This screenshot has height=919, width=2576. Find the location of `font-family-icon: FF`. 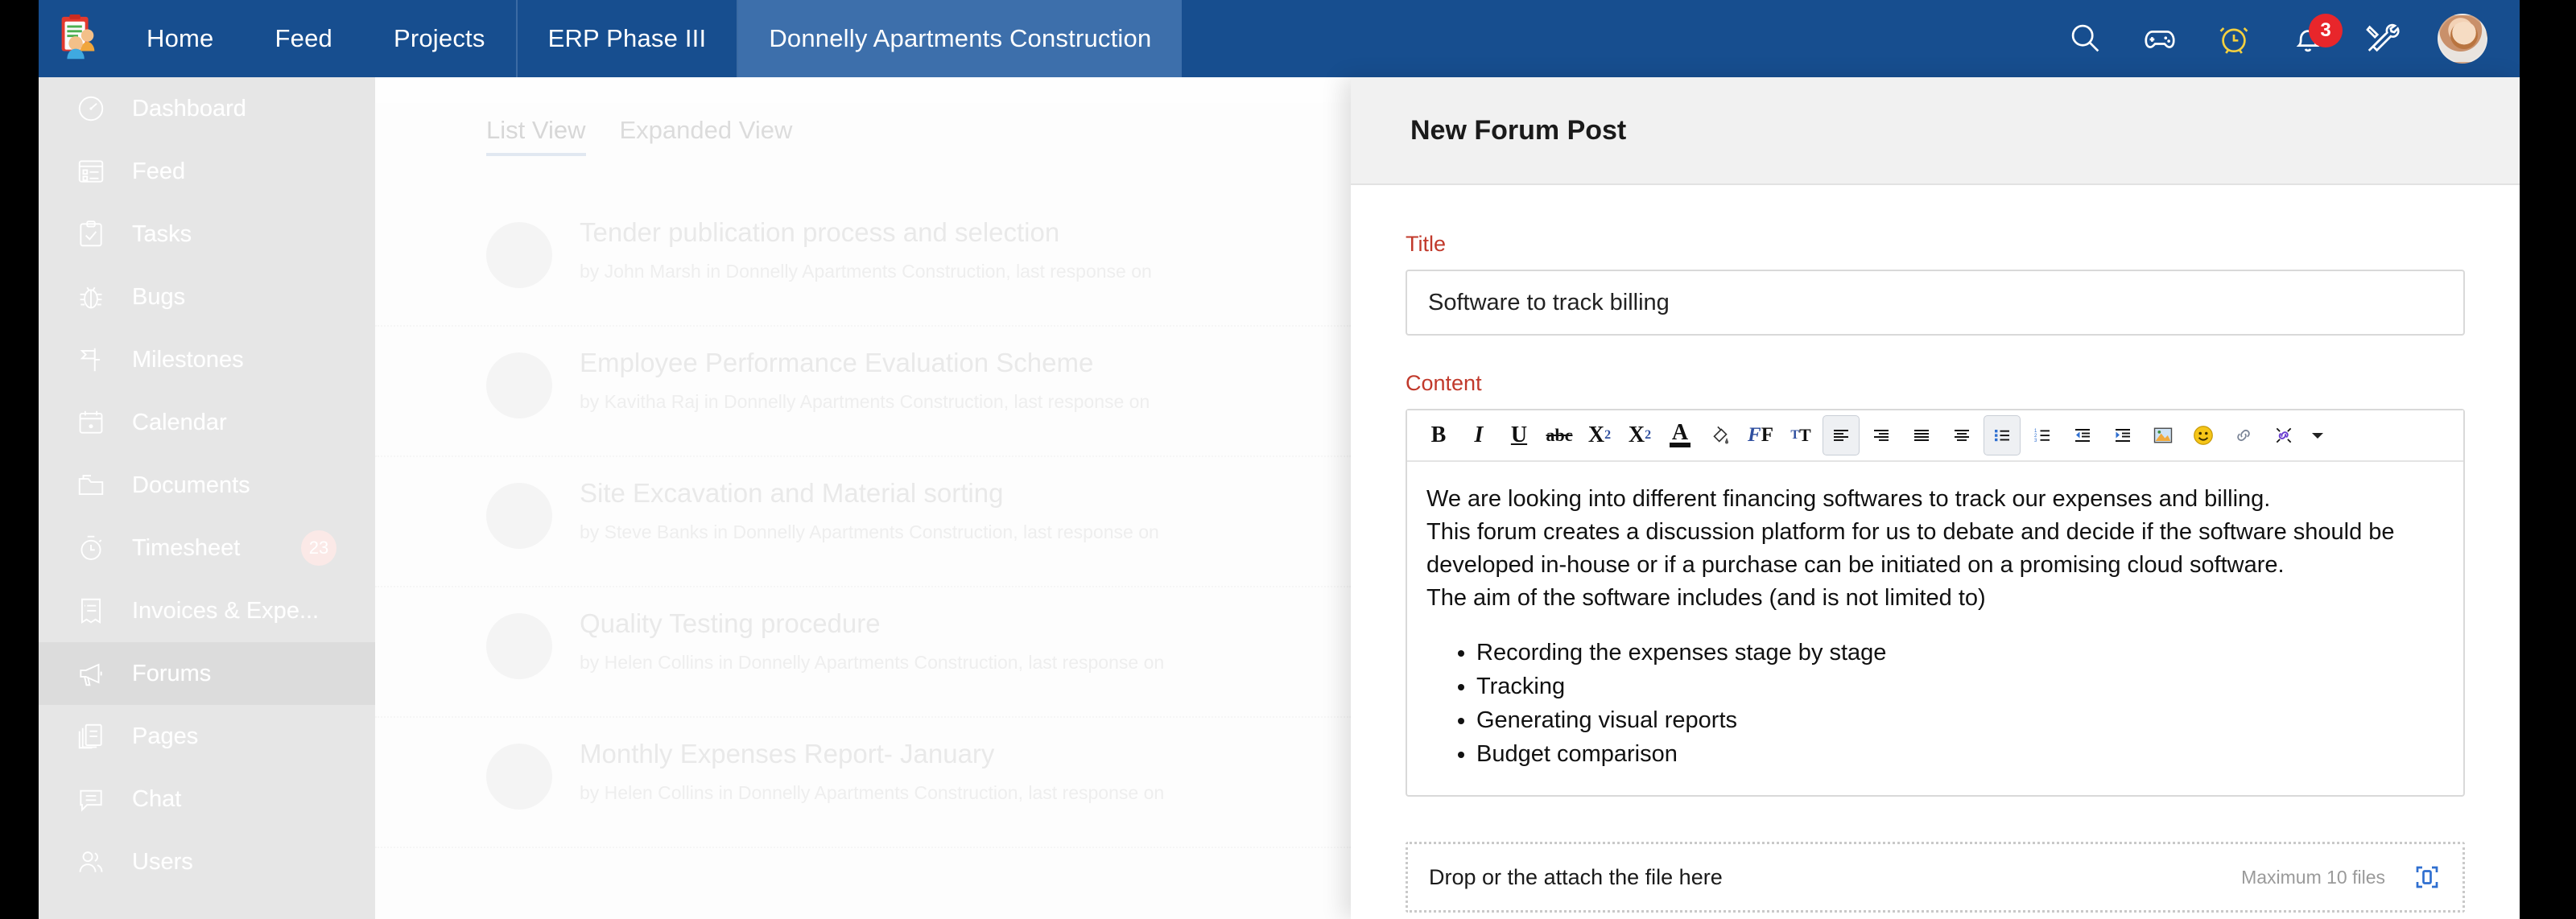

font-family-icon: FF is located at coordinates (1760, 435).